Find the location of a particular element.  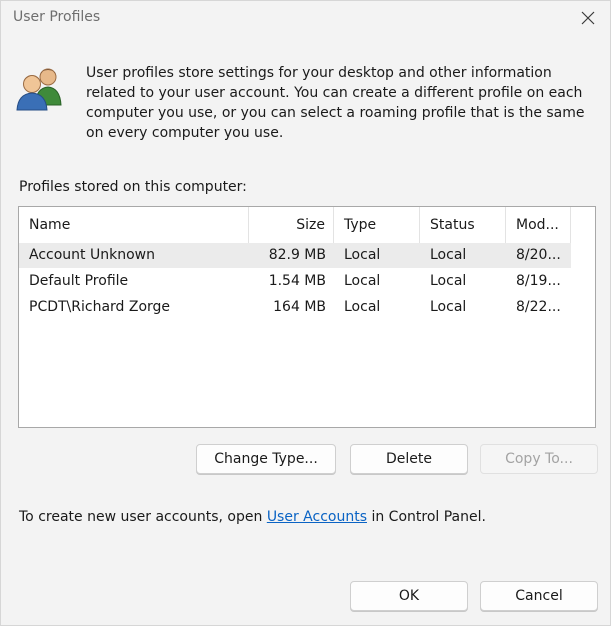

ok-button: OK is located at coordinates (409, 596).